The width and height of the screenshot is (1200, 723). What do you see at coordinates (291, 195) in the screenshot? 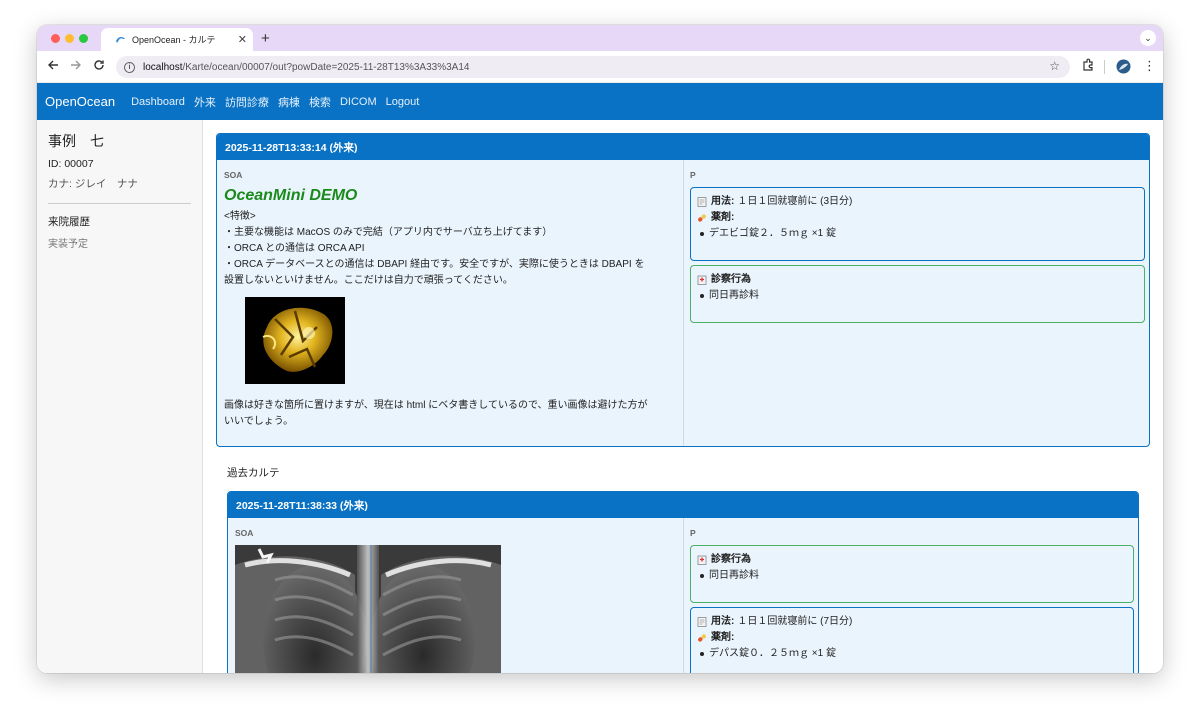
I see `demo-title: OceanMini DEMO` at bounding box center [291, 195].